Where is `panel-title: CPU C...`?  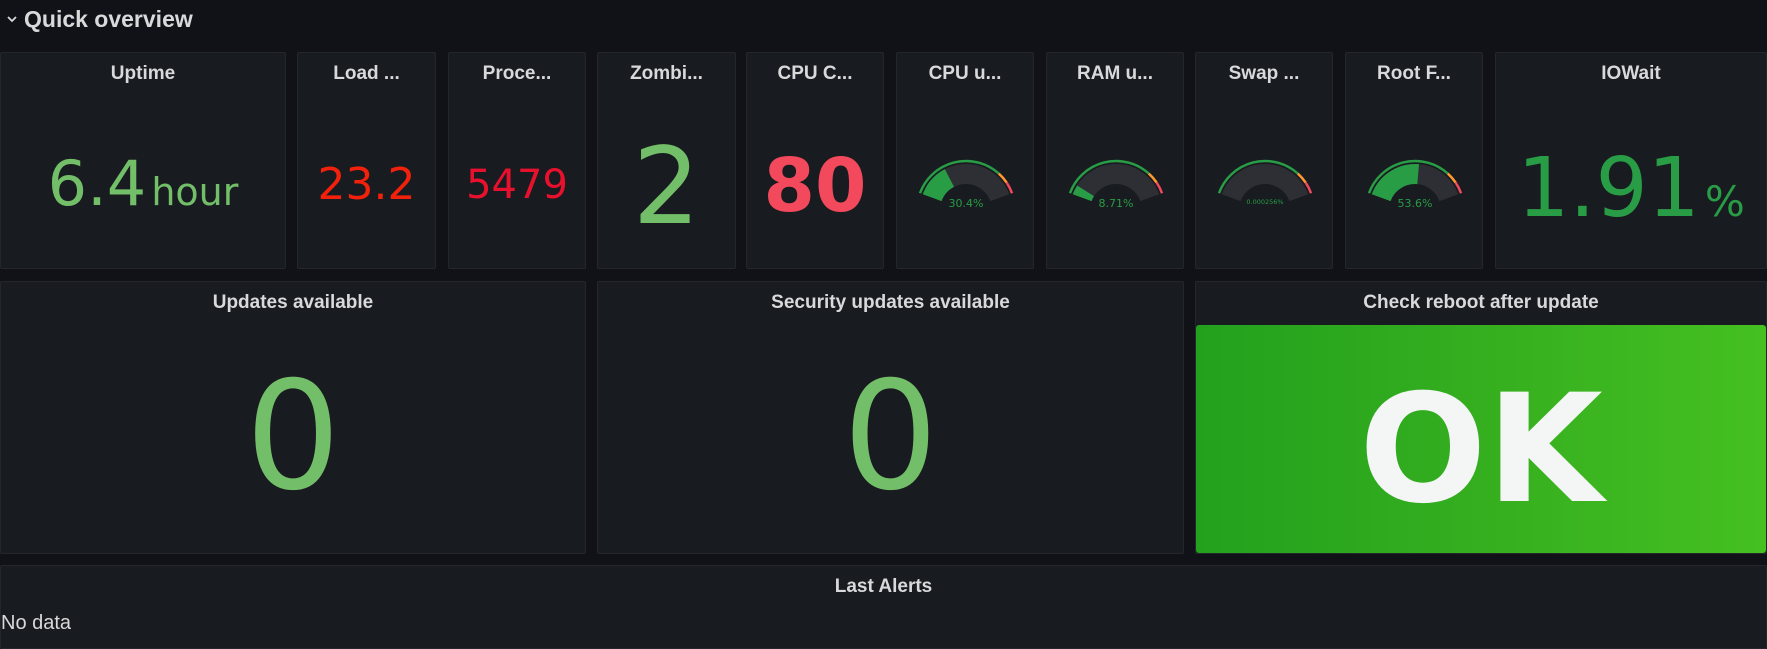
panel-title: CPU C... is located at coordinates (815, 73).